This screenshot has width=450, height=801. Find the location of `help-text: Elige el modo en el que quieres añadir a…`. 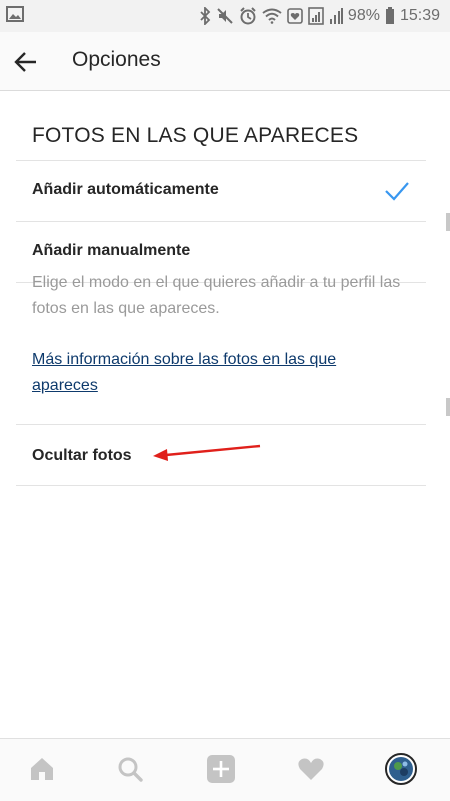

help-text: Elige el modo en el que quieres añadir a… is located at coordinates (216, 295).